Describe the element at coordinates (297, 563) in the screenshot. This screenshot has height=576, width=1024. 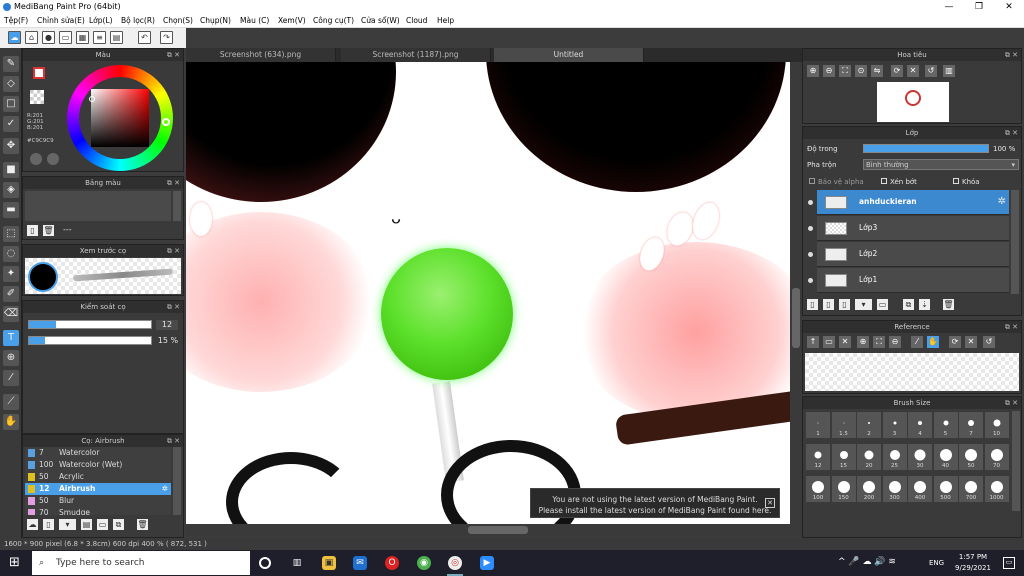
I see `task-view-icon: ▥` at that location.